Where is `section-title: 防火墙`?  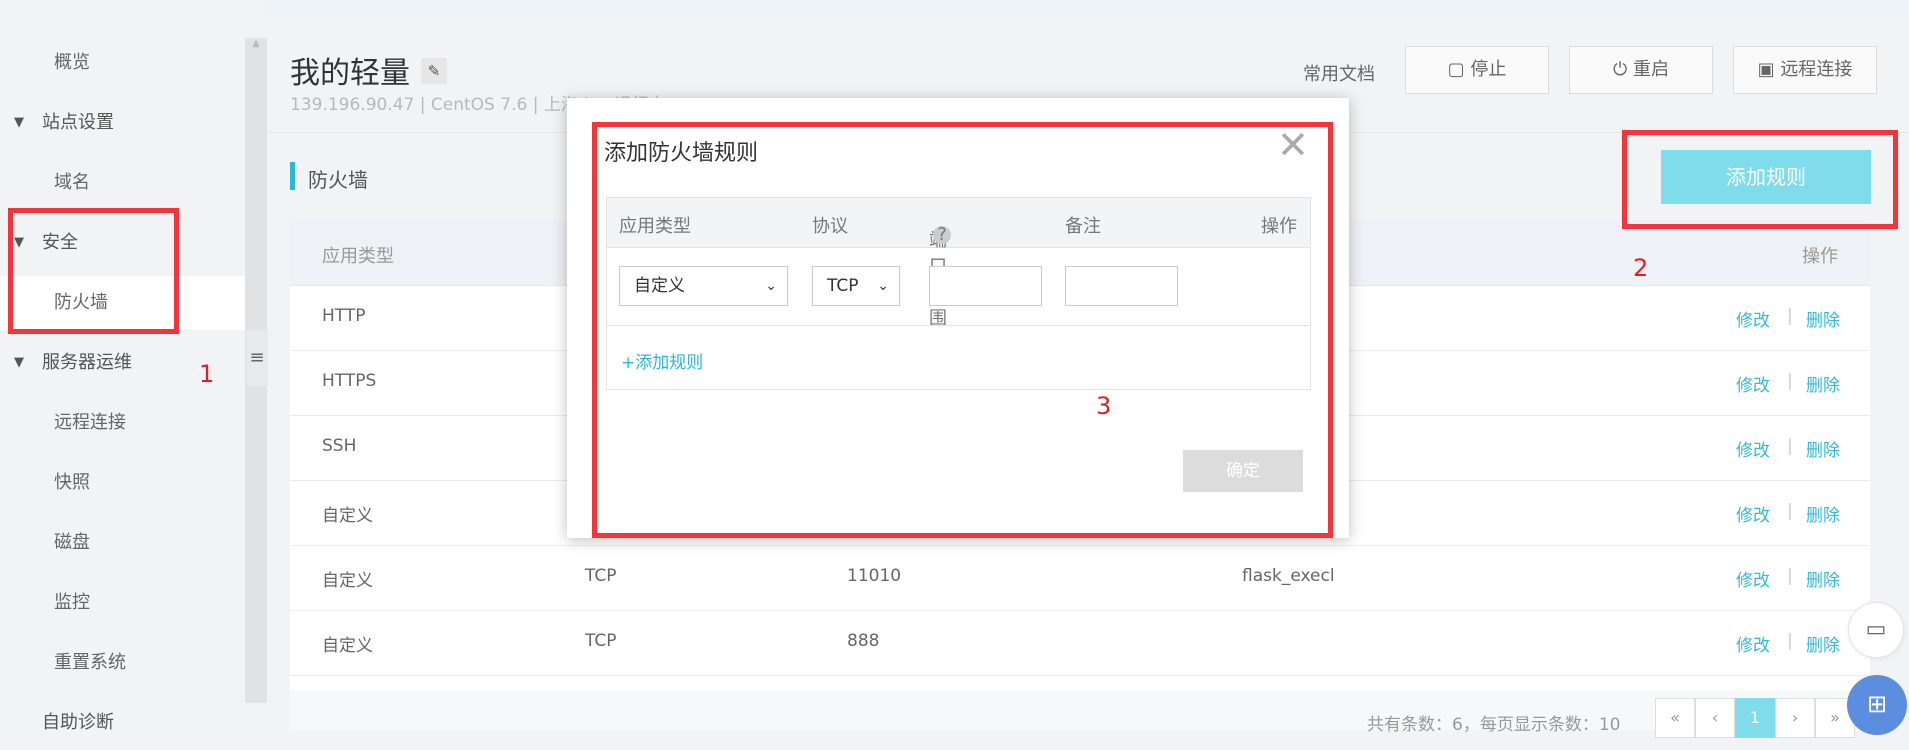 section-title: 防火墙 is located at coordinates (338, 180).